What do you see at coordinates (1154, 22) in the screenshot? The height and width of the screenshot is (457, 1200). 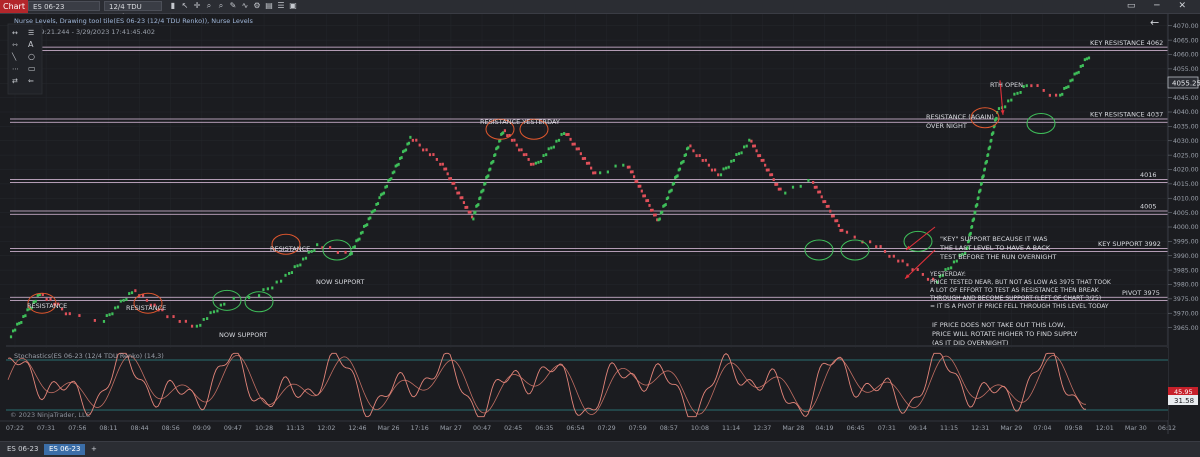 I see `back-arrow-icon: ←` at bounding box center [1154, 22].